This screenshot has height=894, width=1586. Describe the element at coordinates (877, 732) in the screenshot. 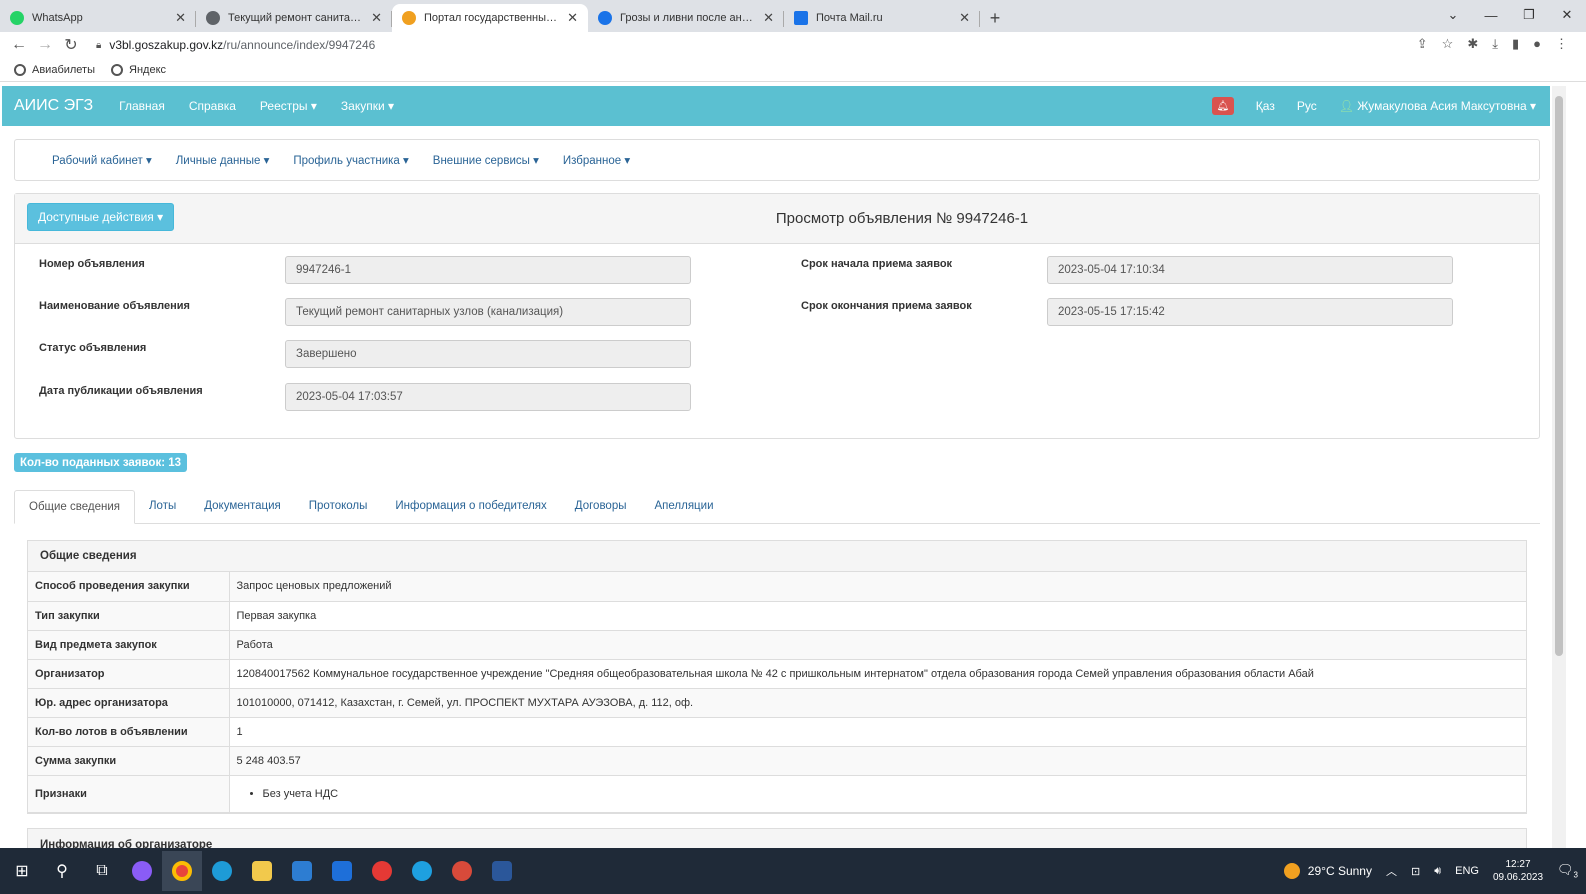

I see `row-value: 1` at that location.